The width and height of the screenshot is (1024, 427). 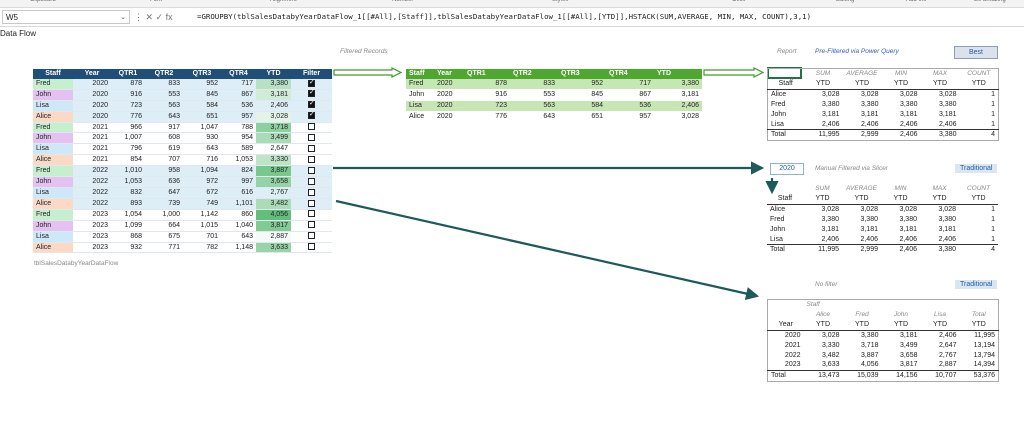 I want to click on value-cell: 854, so click(x=128, y=160).